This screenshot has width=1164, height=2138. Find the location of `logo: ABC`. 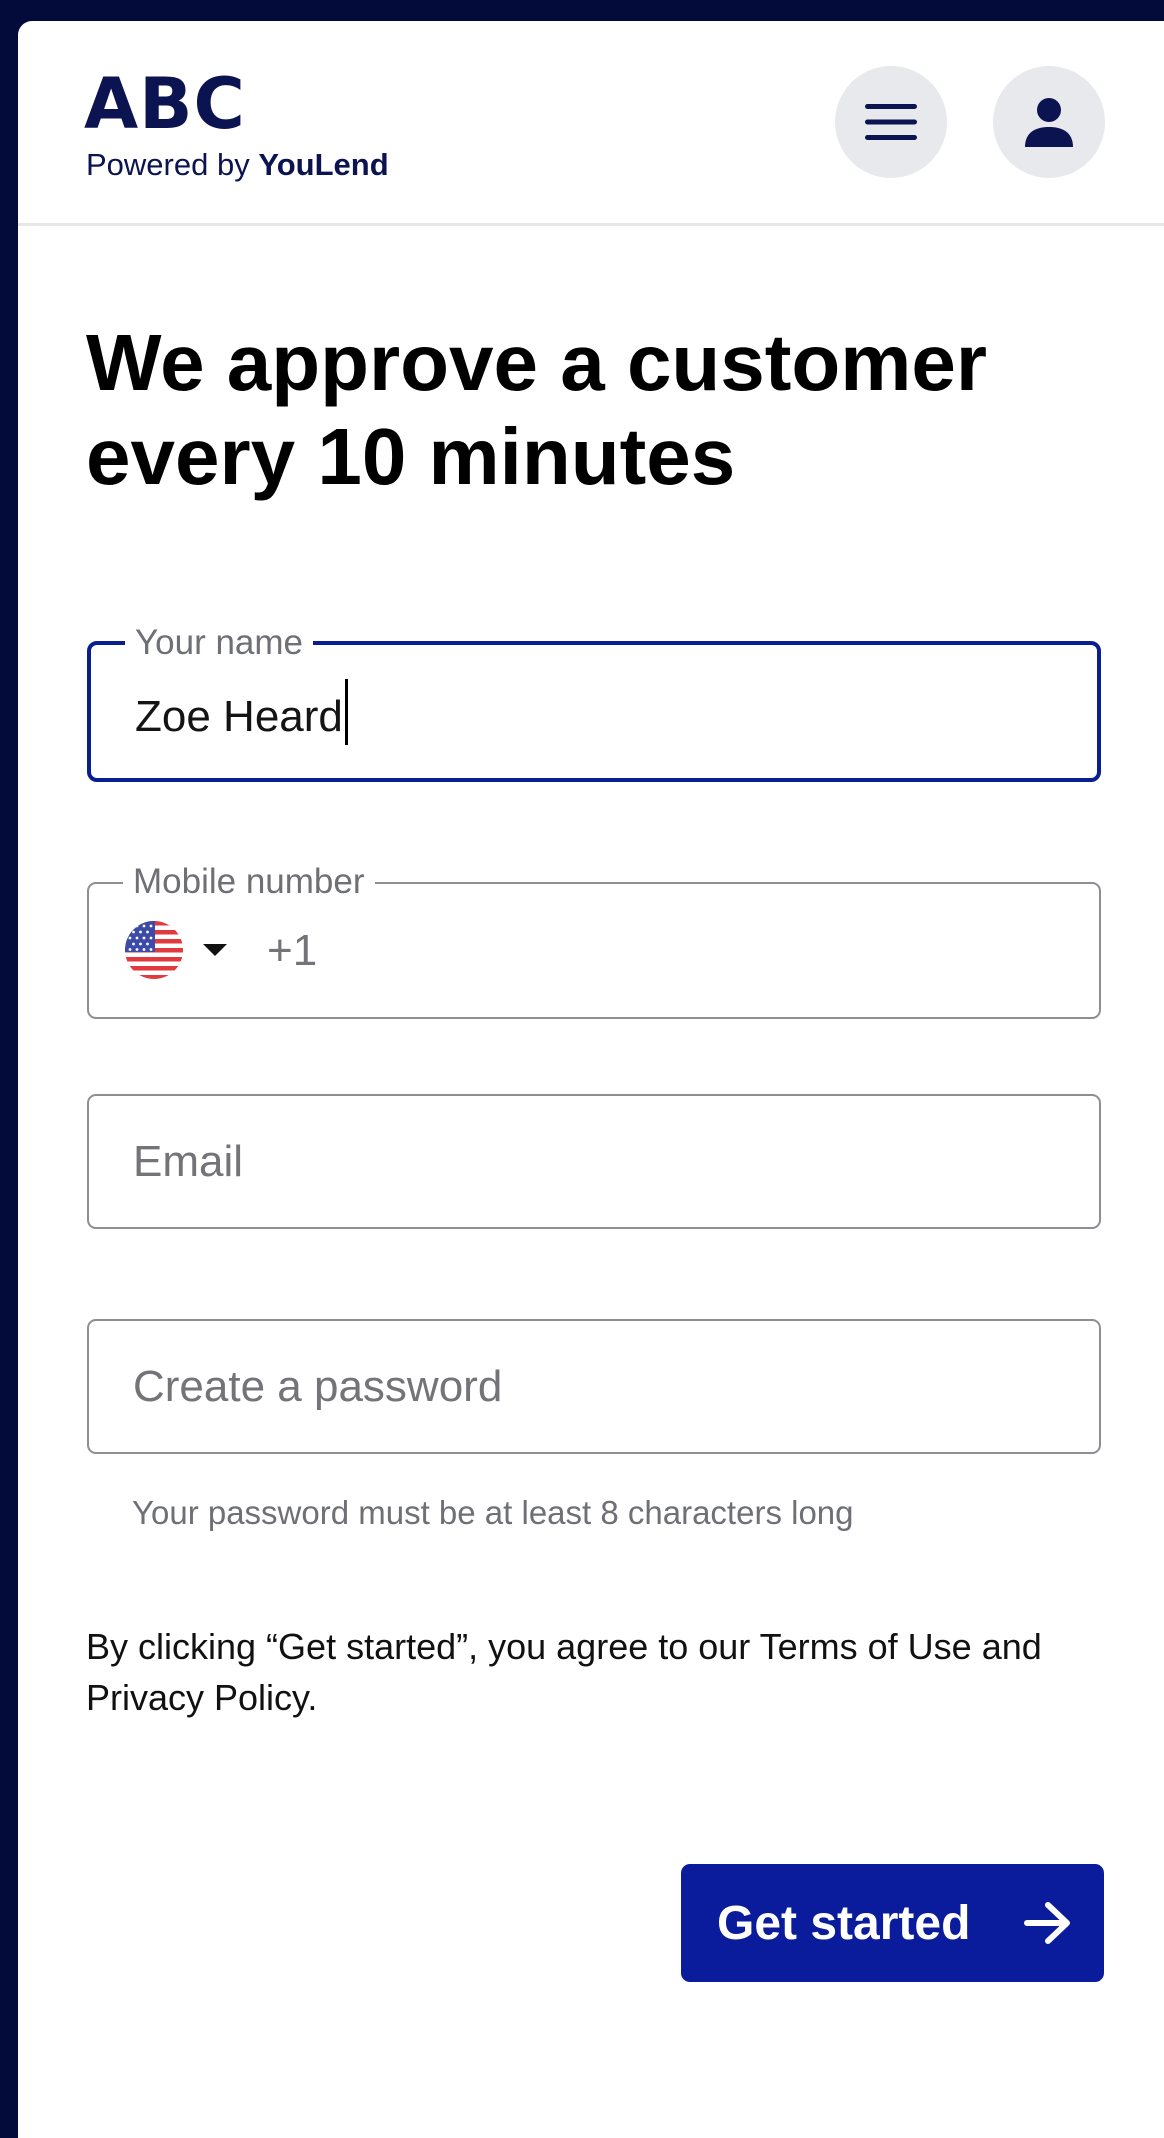

logo: ABC is located at coordinates (165, 104).